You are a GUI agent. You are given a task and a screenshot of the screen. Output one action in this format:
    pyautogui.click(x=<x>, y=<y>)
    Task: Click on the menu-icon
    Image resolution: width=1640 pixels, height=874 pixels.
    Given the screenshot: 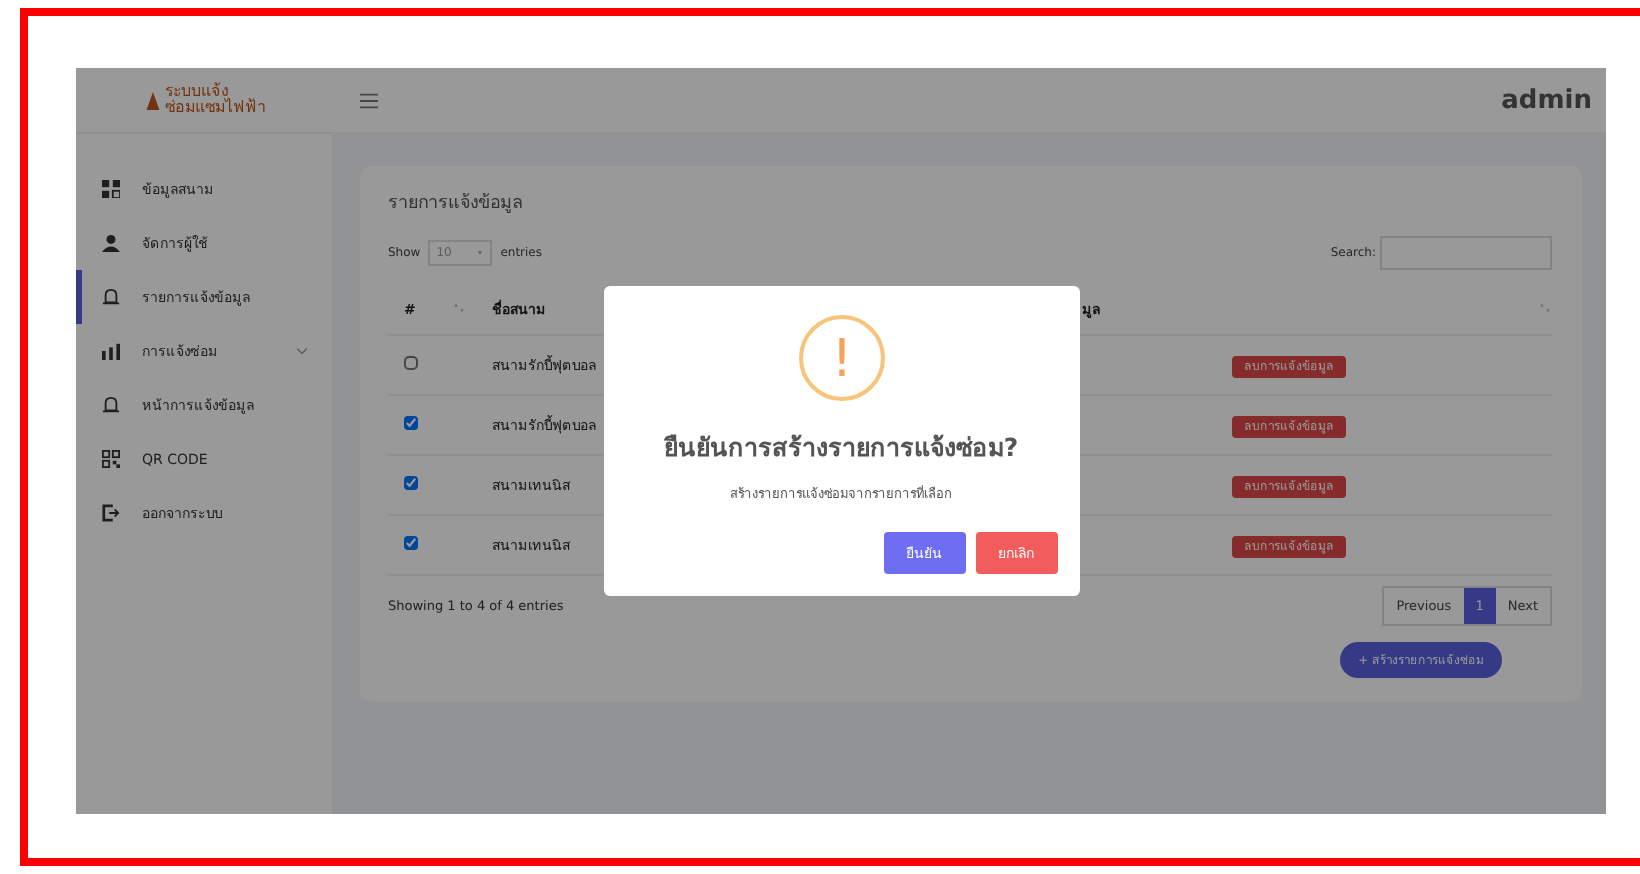 What is the action you would take?
    pyautogui.click(x=369, y=100)
    